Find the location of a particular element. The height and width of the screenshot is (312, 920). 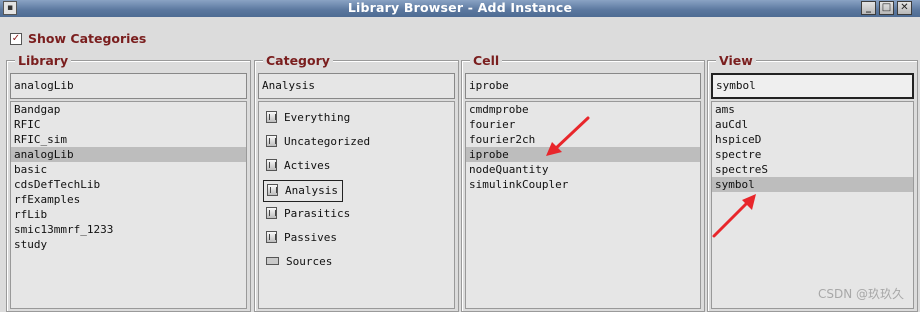

category-item: Analysis is located at coordinates (303, 191).